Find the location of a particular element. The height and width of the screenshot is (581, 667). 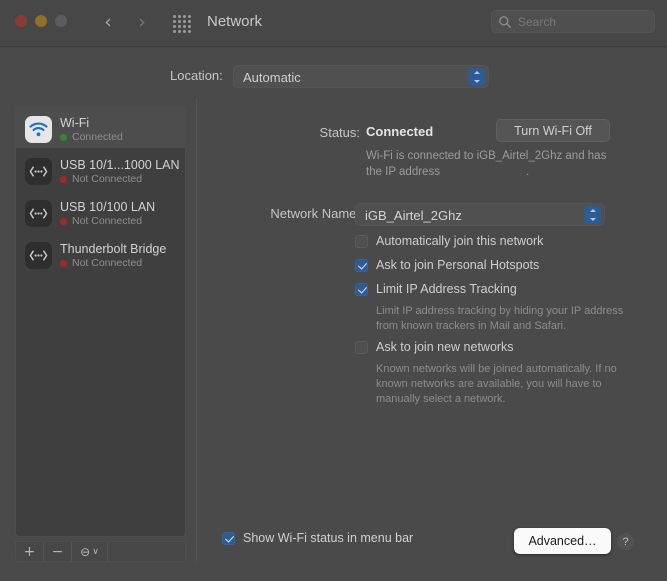

sidebar-footer-toolbar: + − ⊖ ∨ is located at coordinates (100, 551).